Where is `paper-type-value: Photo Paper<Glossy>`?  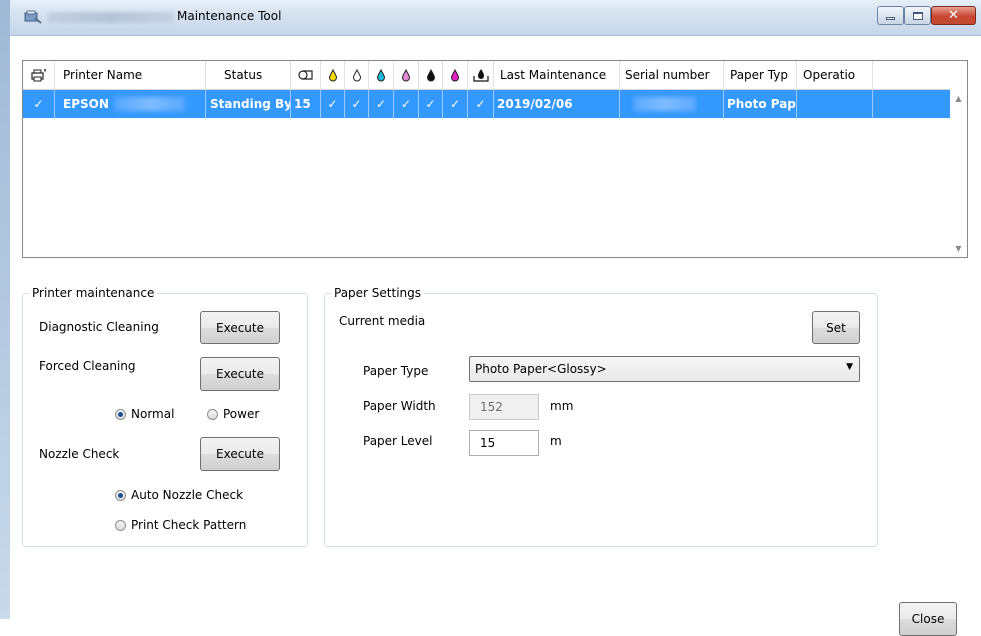 paper-type-value: Photo Paper<Glossy> is located at coordinates (541, 369).